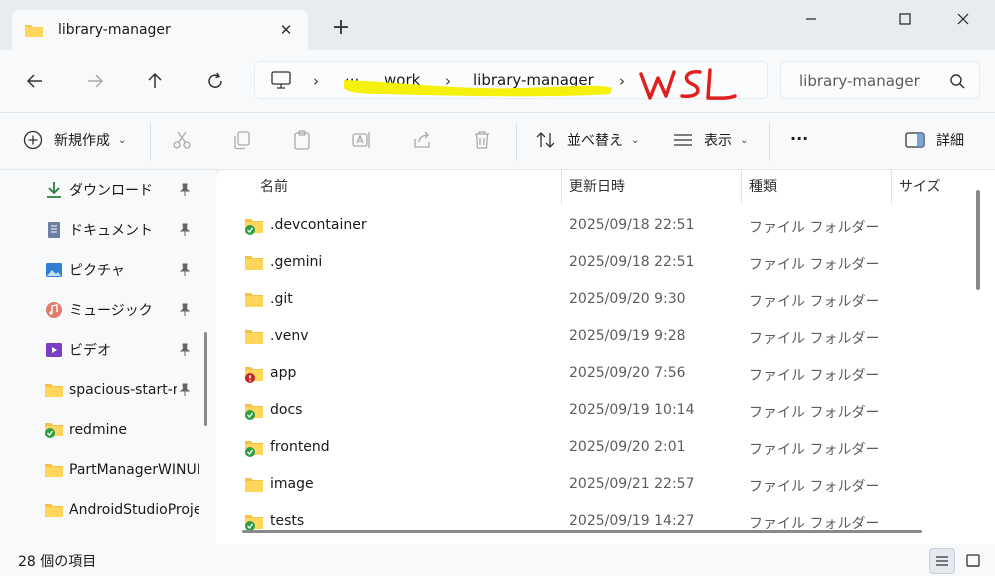  Describe the element at coordinates (205, 379) in the screenshot. I see `sidebar-scrollbar` at that location.